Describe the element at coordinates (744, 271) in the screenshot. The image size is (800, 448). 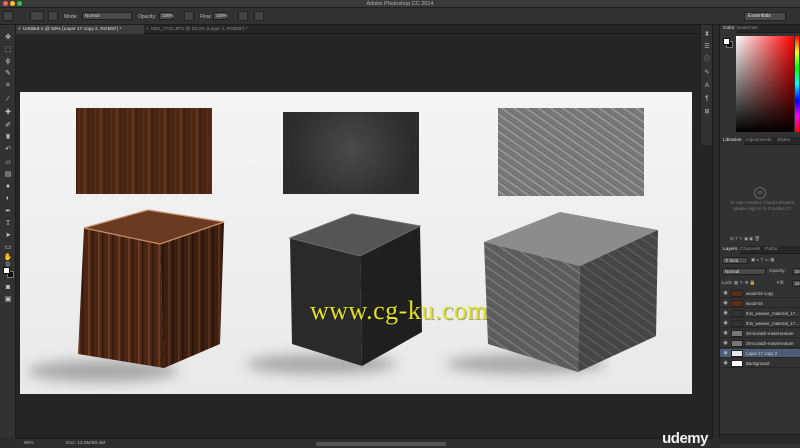
I see `blend-mode-select: Normal` at that location.